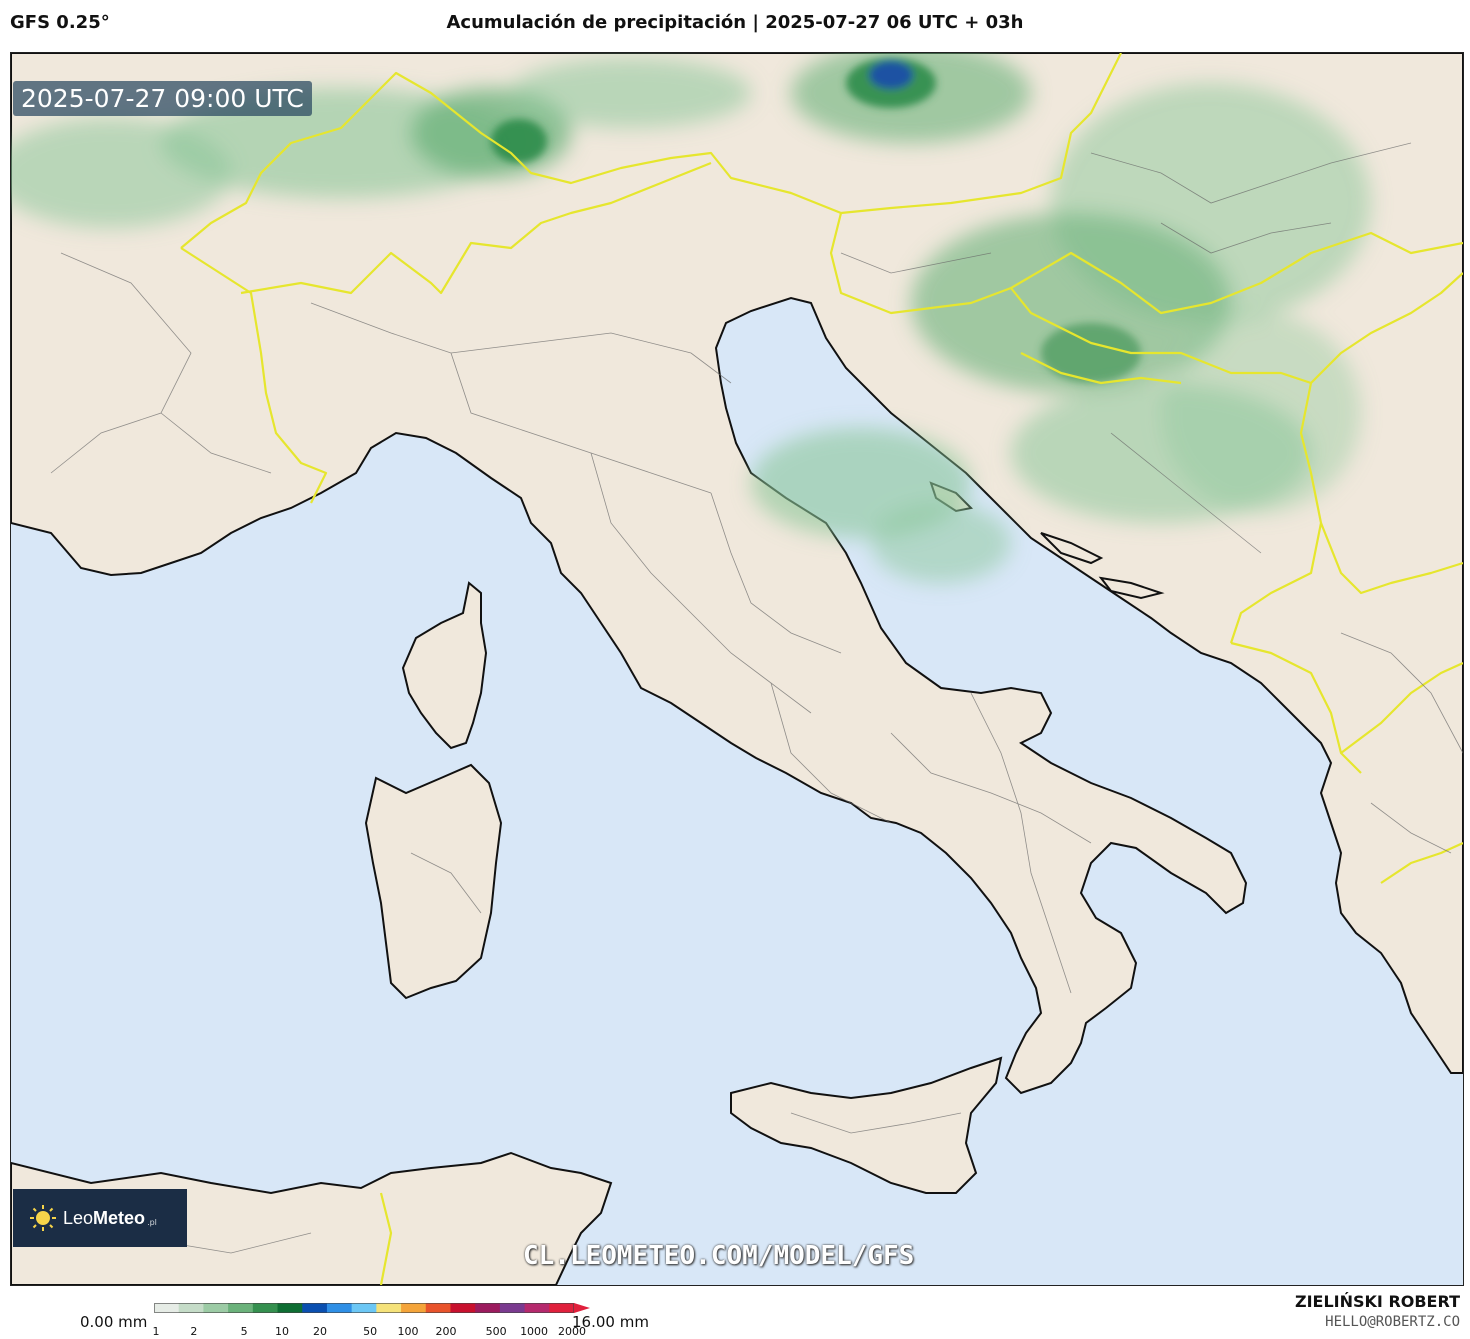 Image resolution: width=1470 pixels, height=1339 pixels. I want to click on legend-tick-label: 100, so click(408, 1331).